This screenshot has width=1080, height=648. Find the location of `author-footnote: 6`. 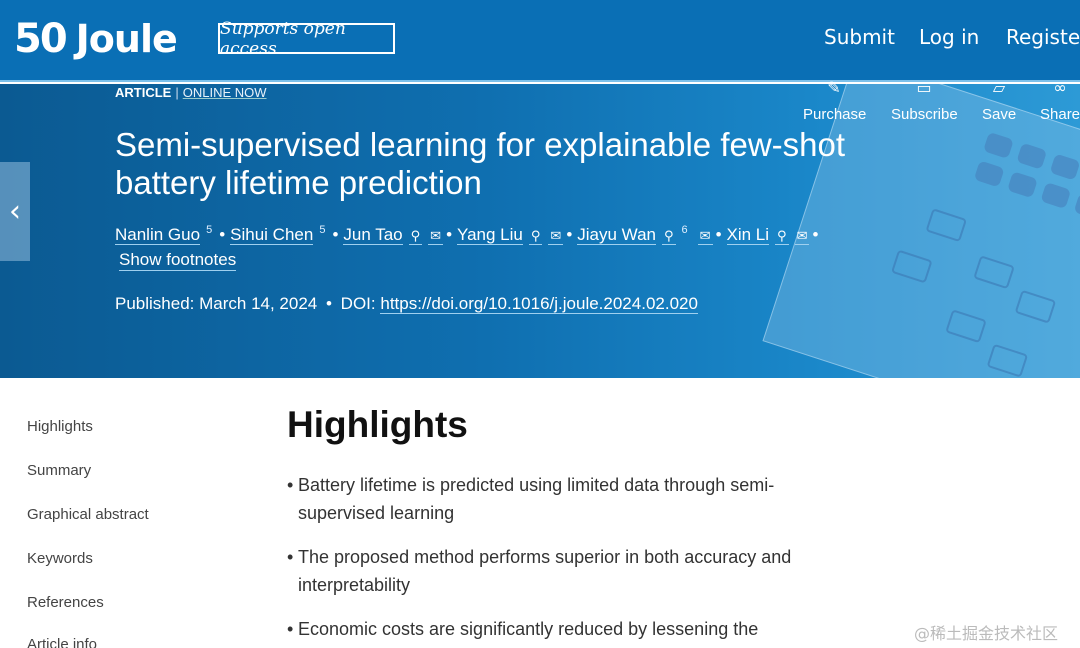

author-footnote: 6 is located at coordinates (685, 230).